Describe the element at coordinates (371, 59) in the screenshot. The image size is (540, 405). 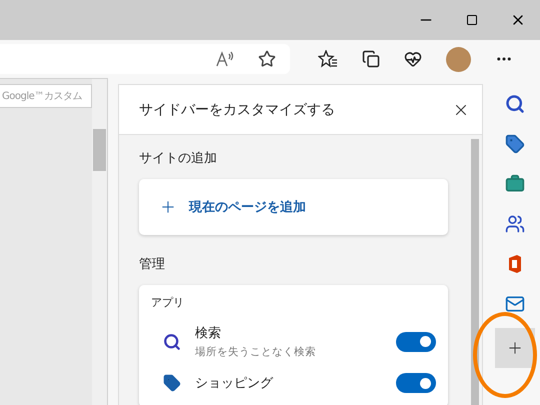
I see `collections-icon` at that location.